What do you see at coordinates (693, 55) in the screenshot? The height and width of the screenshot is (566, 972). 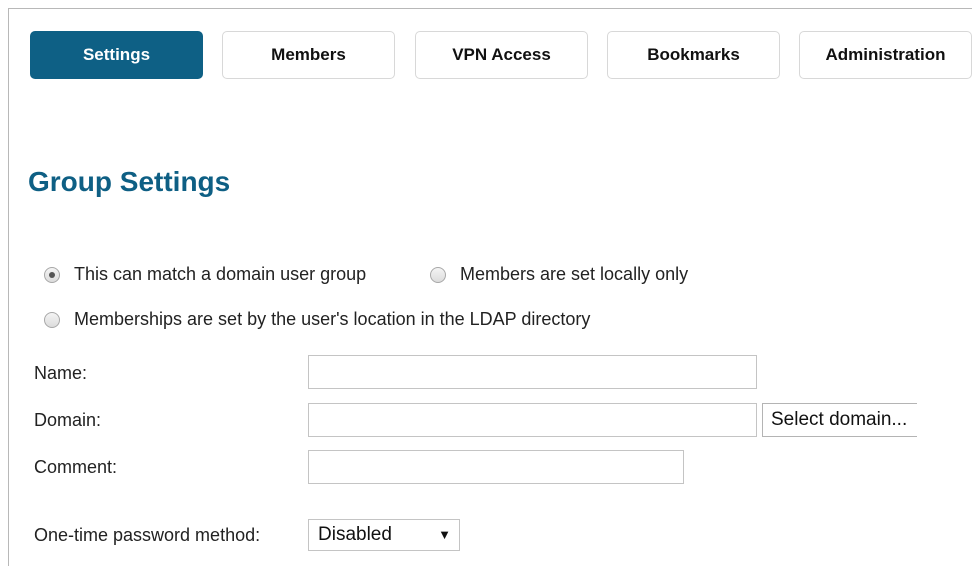 I see `tab-bookmarks: Bookmarks` at bounding box center [693, 55].